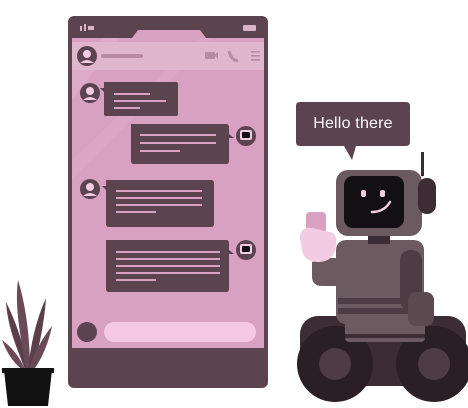 The height and width of the screenshot is (408, 468). Describe the element at coordinates (122, 56) in the screenshot. I see `contact-name-placeholder` at that location.